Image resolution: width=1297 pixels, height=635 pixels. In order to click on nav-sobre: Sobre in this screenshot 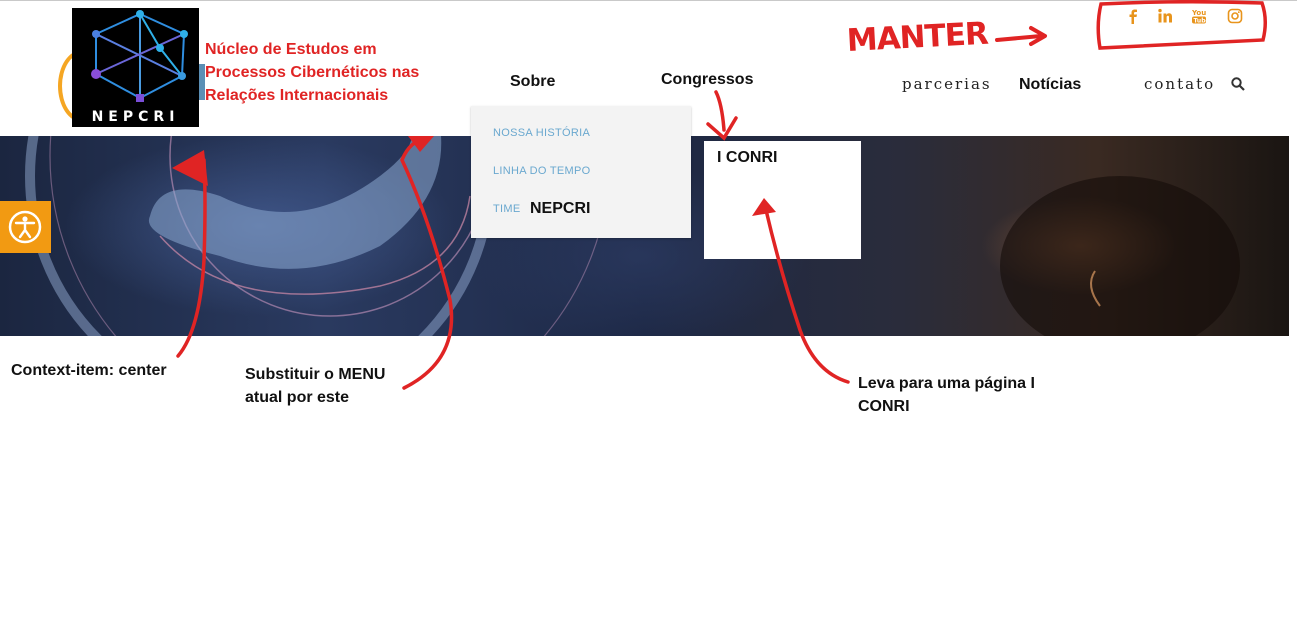, I will do `click(532, 82)`.